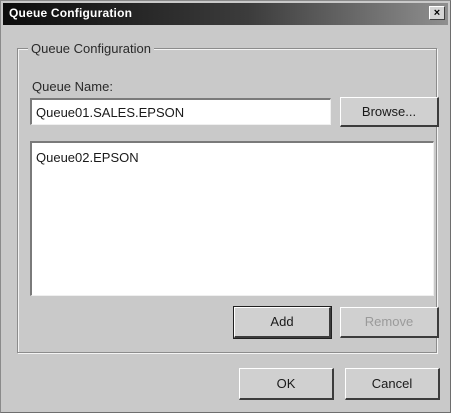 Image resolution: width=451 pixels, height=413 pixels. I want to click on close-button: ×, so click(437, 13).